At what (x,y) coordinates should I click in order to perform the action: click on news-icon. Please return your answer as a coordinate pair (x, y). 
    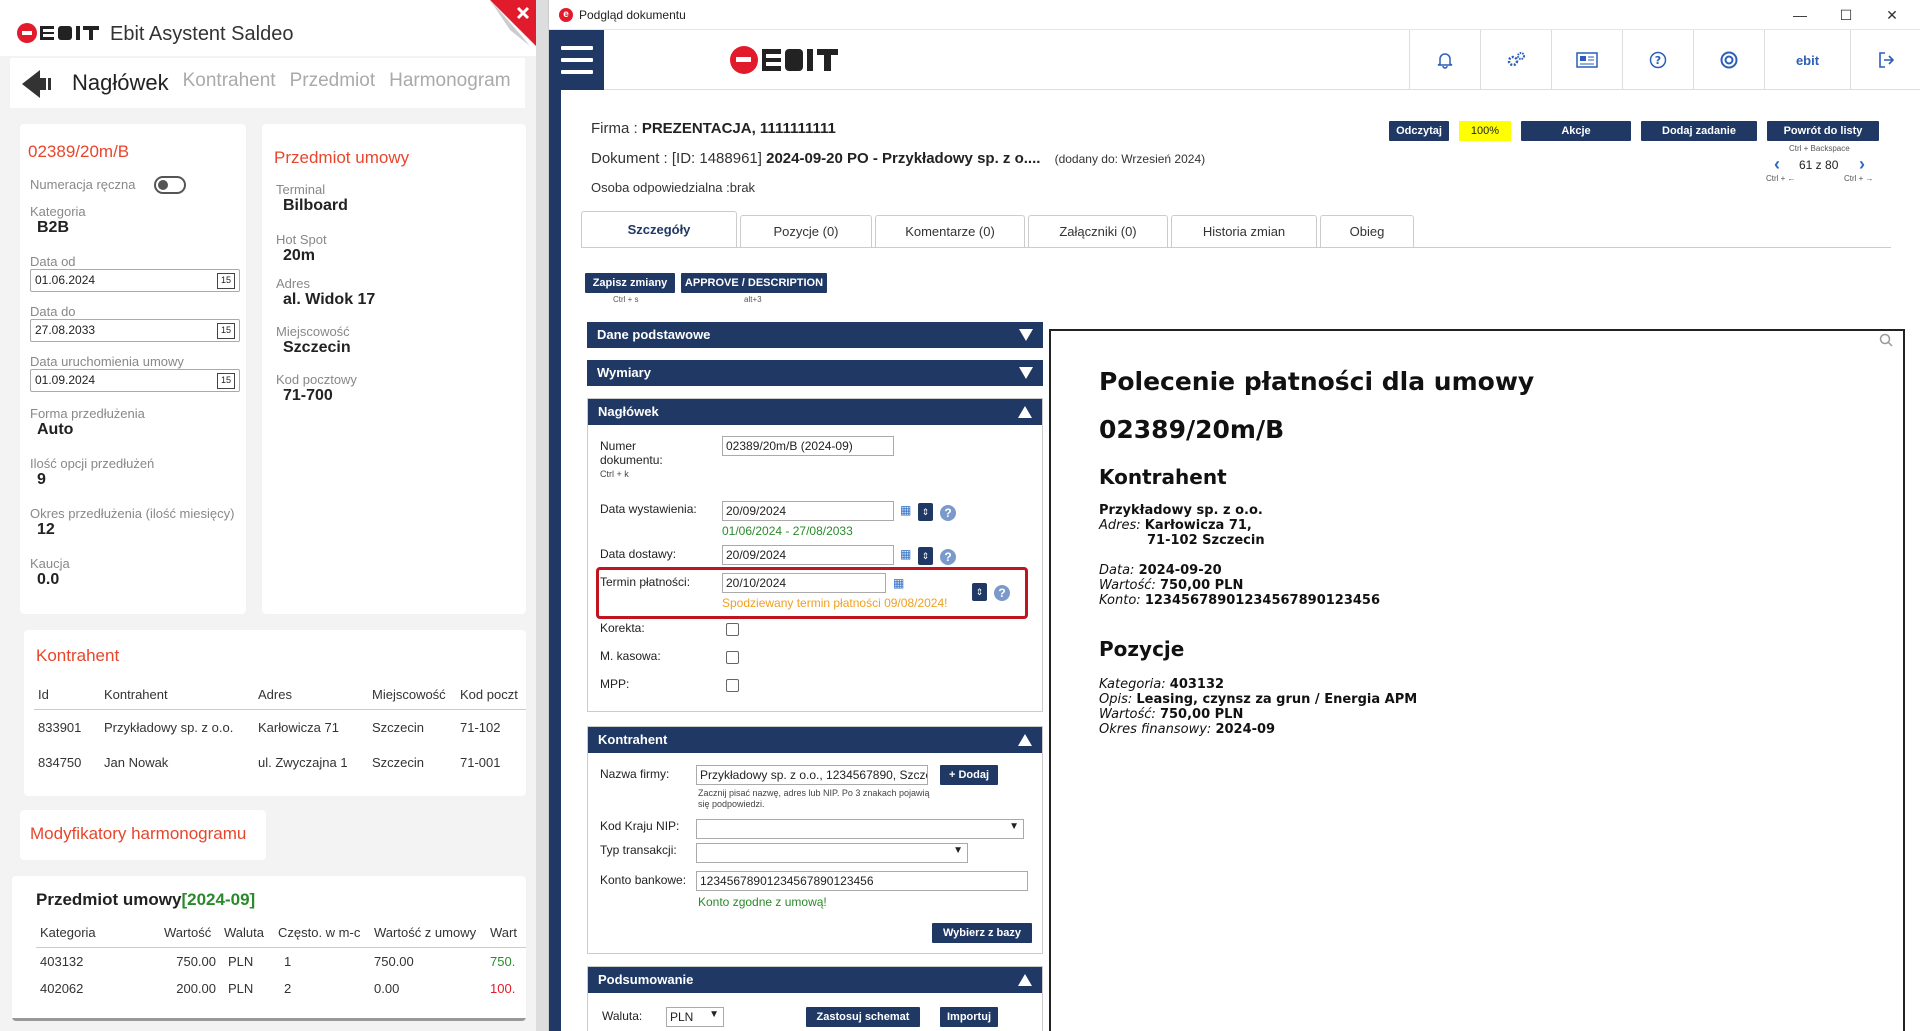
    Looking at the image, I should click on (1586, 60).